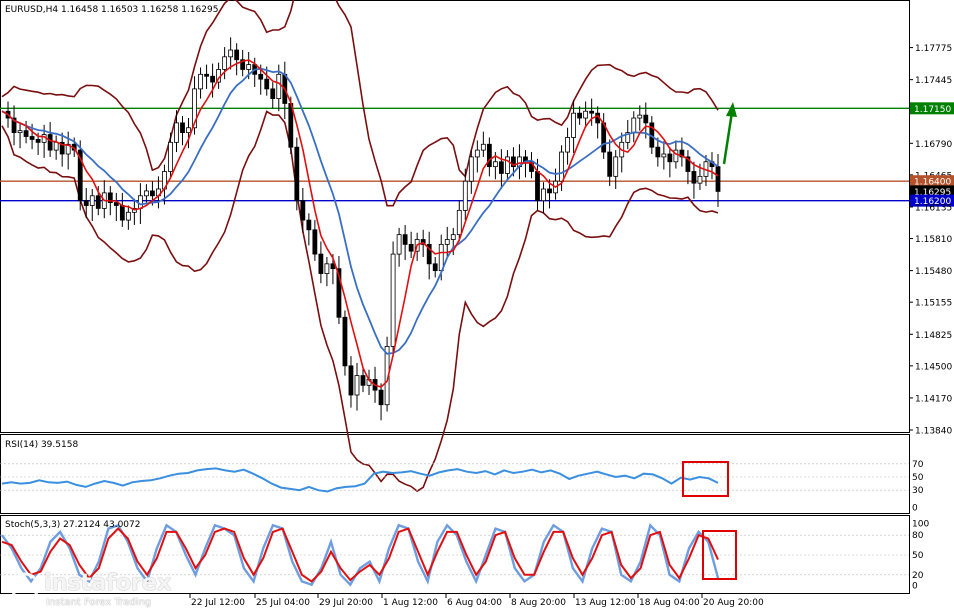 The image size is (954, 613). Describe the element at coordinates (933, 81) in the screenshot. I see `y-tick-label: 1.17445` at that location.